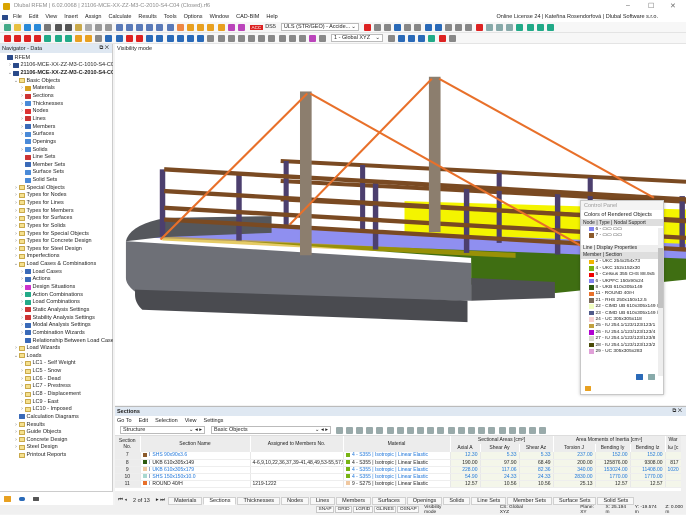 Image resolution: width=686 pixels, height=515 pixels. I want to click on tree-item: › Nodes, so click(56, 111).